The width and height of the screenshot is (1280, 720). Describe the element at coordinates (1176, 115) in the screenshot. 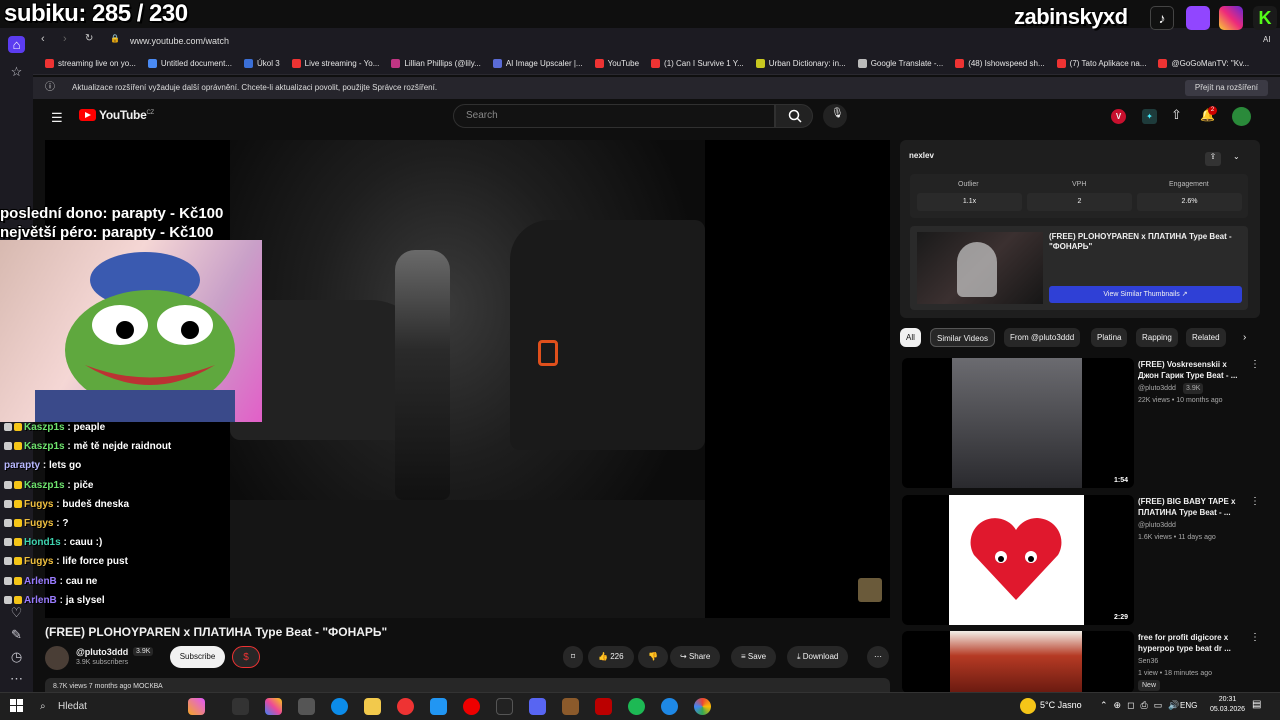

I see `upload-icon: ⇧` at that location.